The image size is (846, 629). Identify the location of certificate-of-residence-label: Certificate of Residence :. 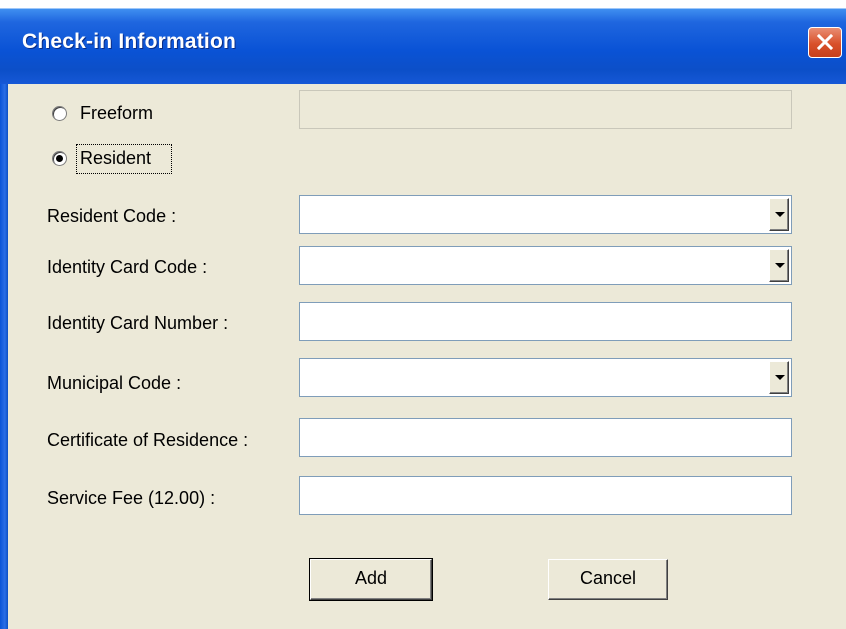
(148, 440).